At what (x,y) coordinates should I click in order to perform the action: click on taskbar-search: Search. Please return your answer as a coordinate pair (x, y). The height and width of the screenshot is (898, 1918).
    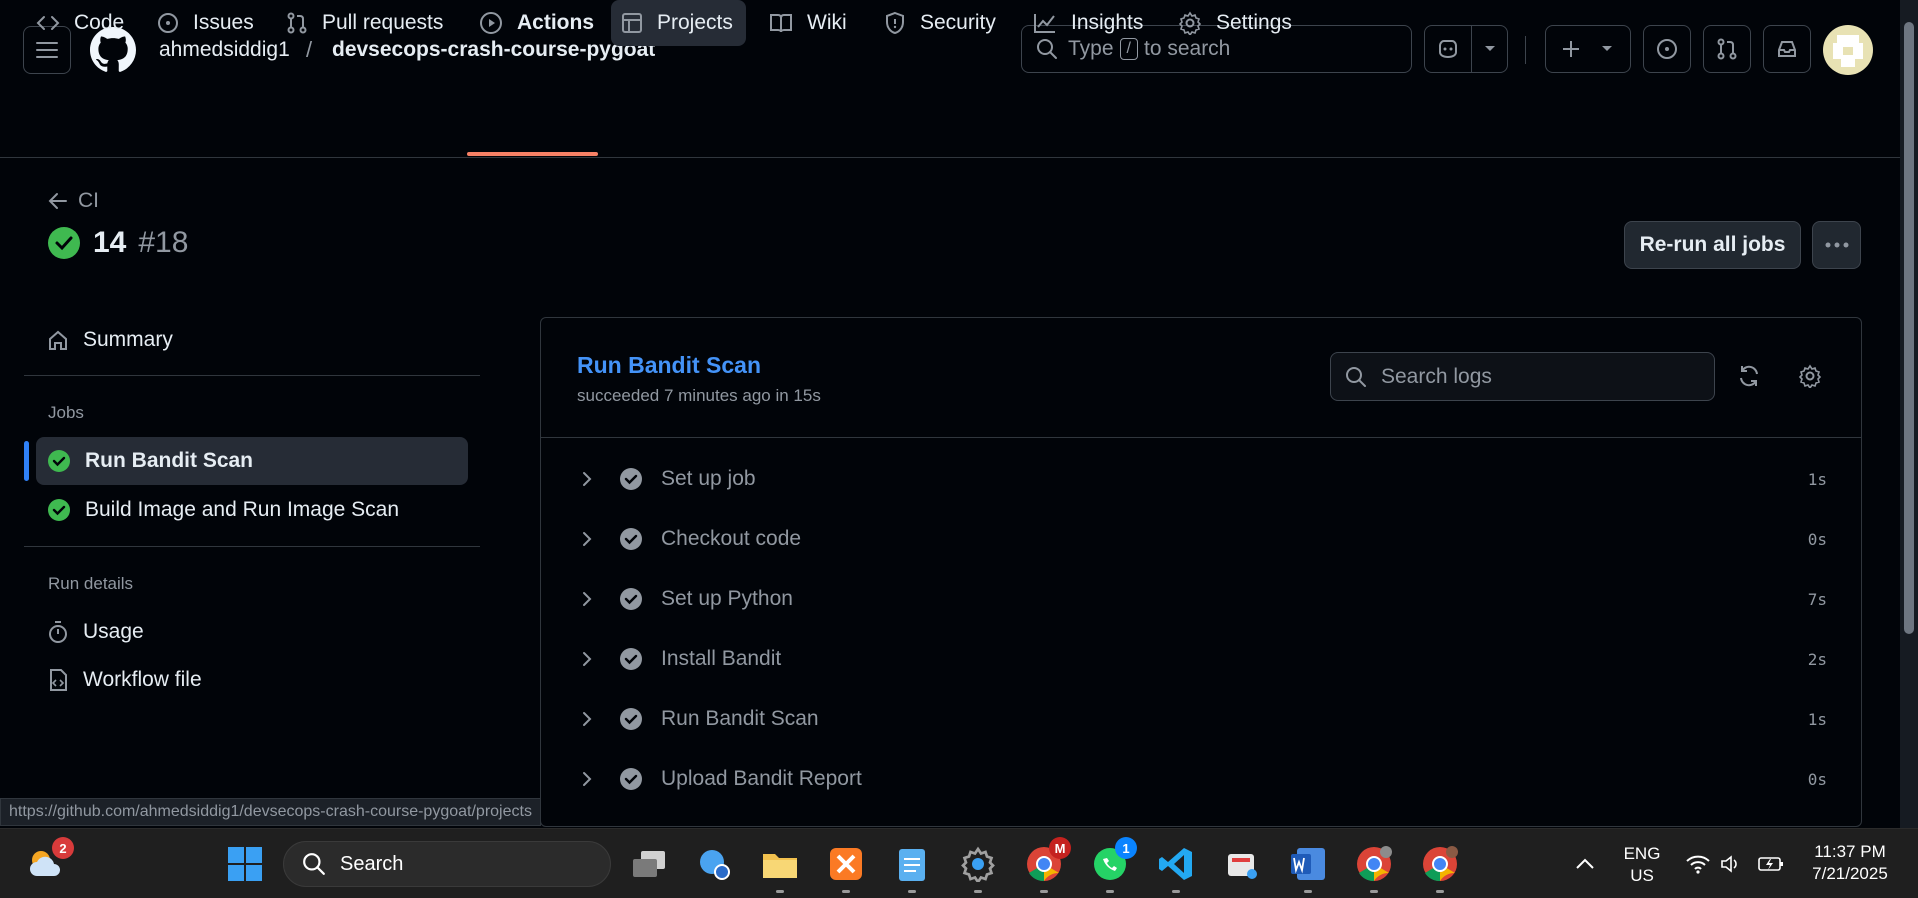
    Looking at the image, I should click on (447, 864).